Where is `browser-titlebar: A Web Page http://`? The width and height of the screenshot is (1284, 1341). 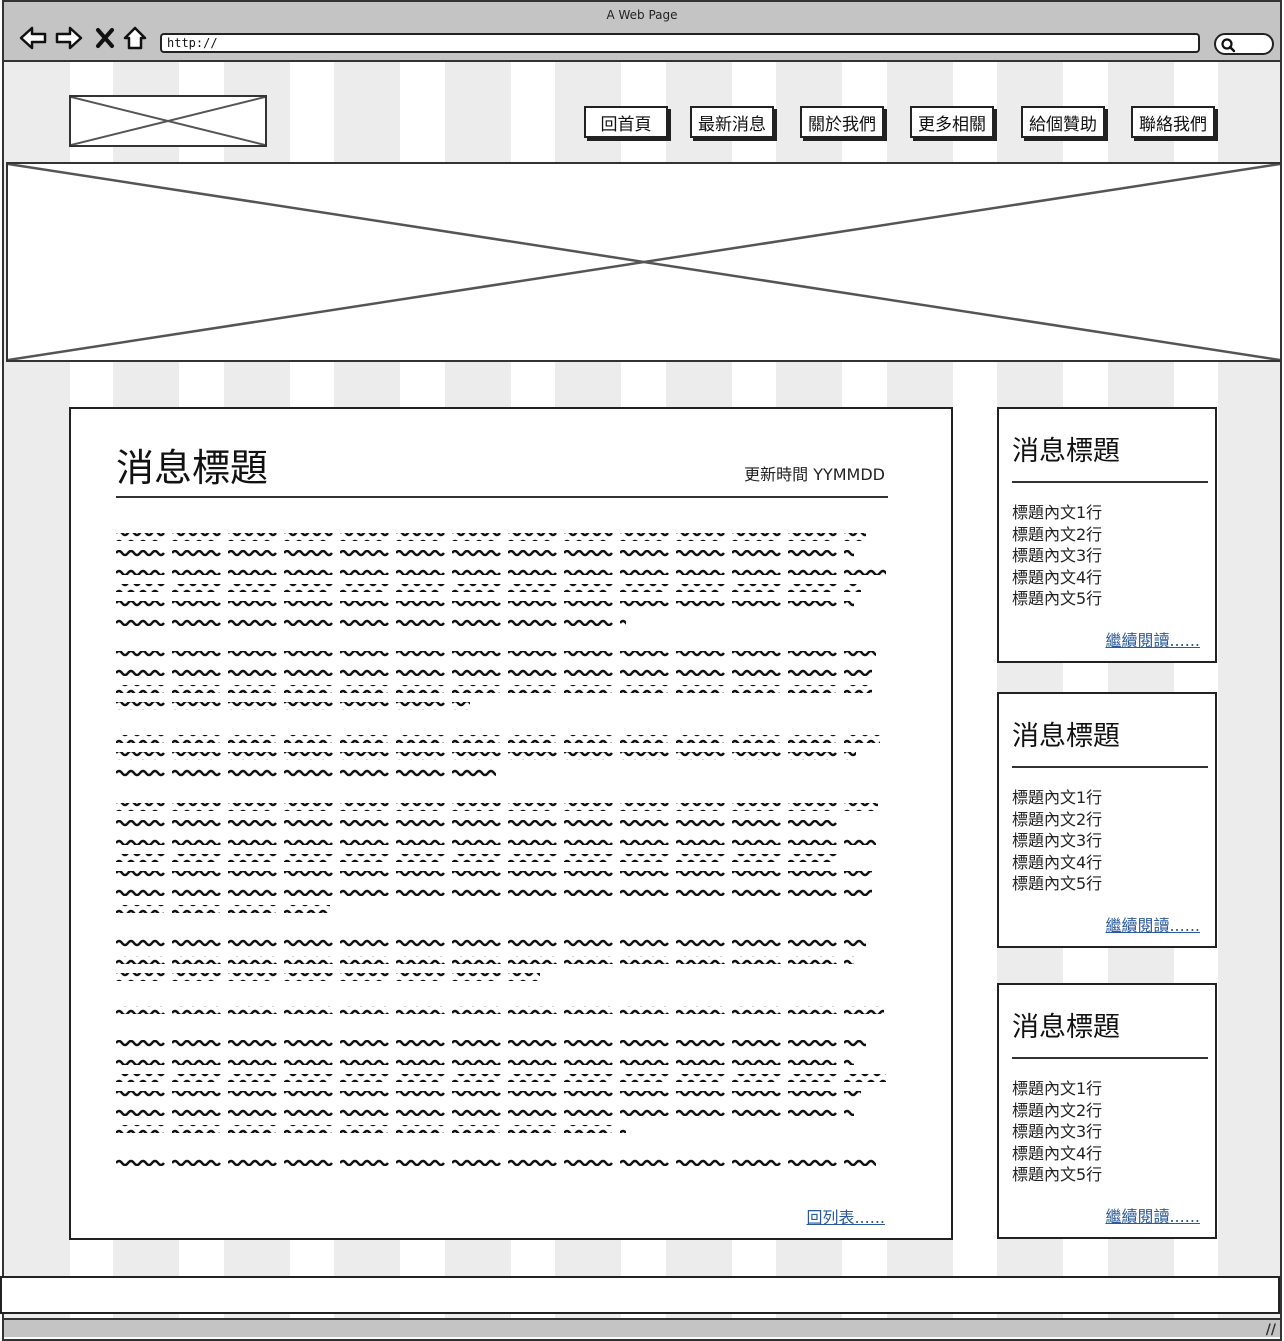
browser-titlebar: A Web Page http:// is located at coordinates (642, 32).